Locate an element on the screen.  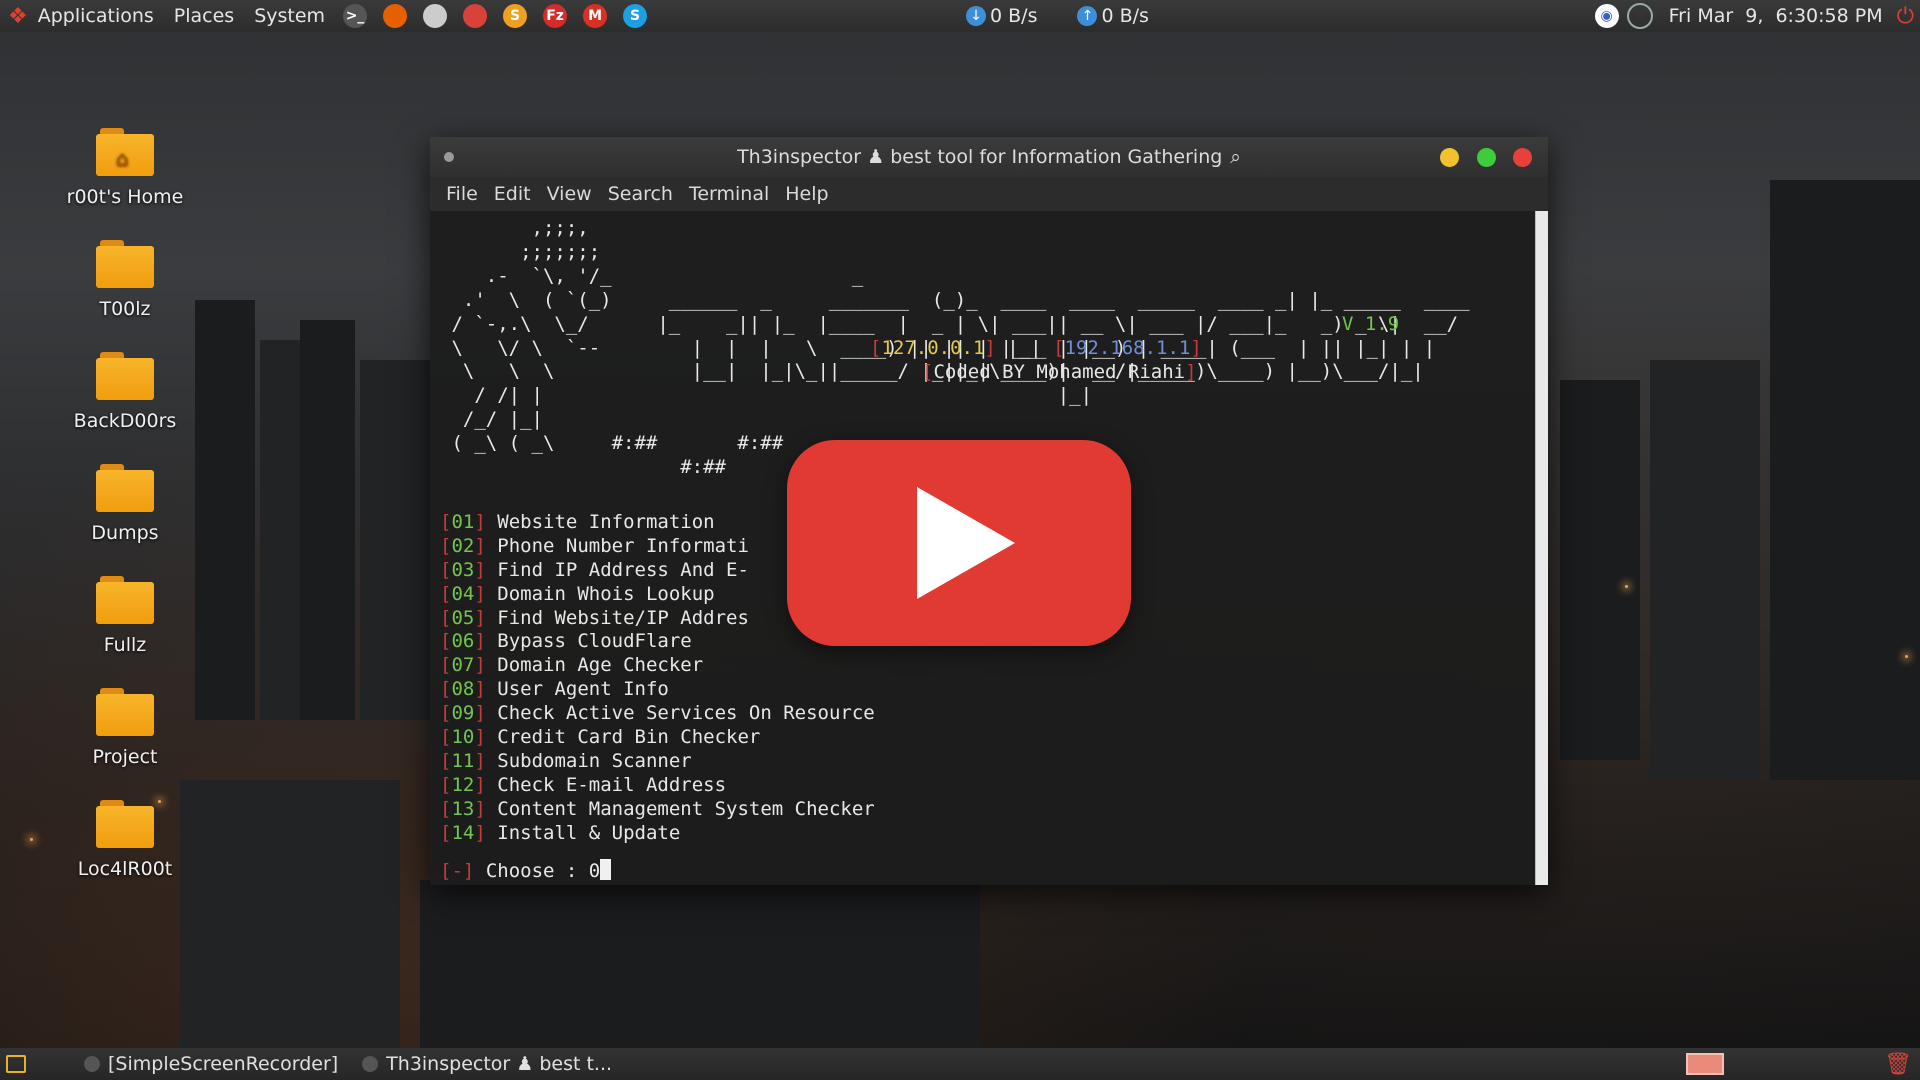
menu-option: [11] Subdomain Scanner is located at coordinates (566, 760).